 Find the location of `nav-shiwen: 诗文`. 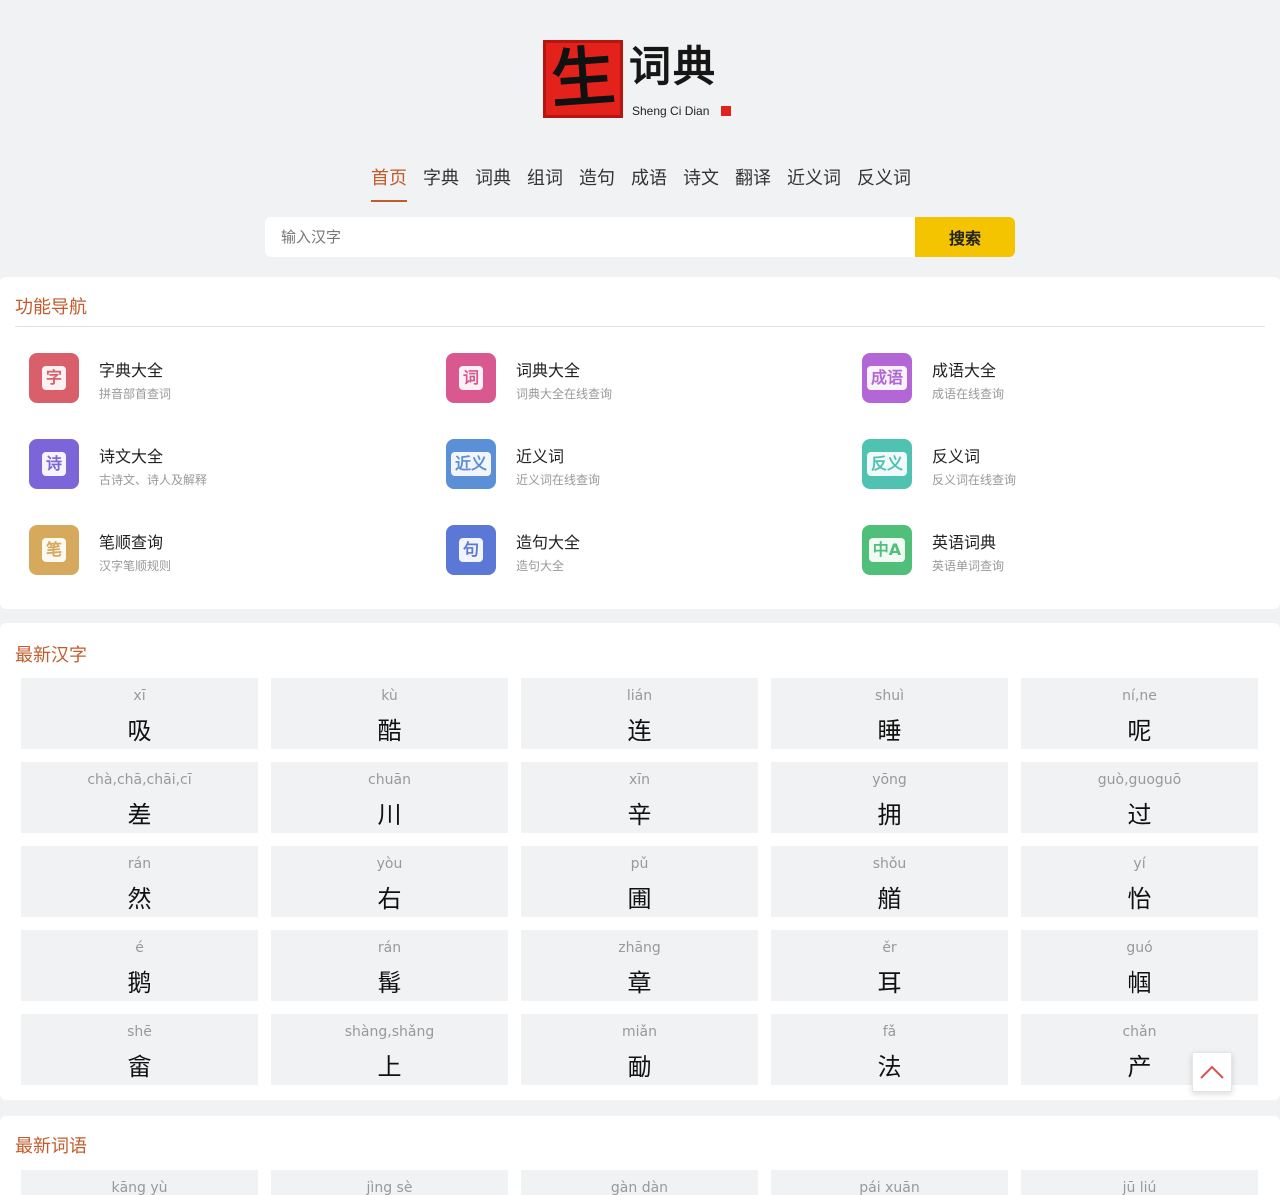

nav-shiwen: 诗文 is located at coordinates (701, 184).